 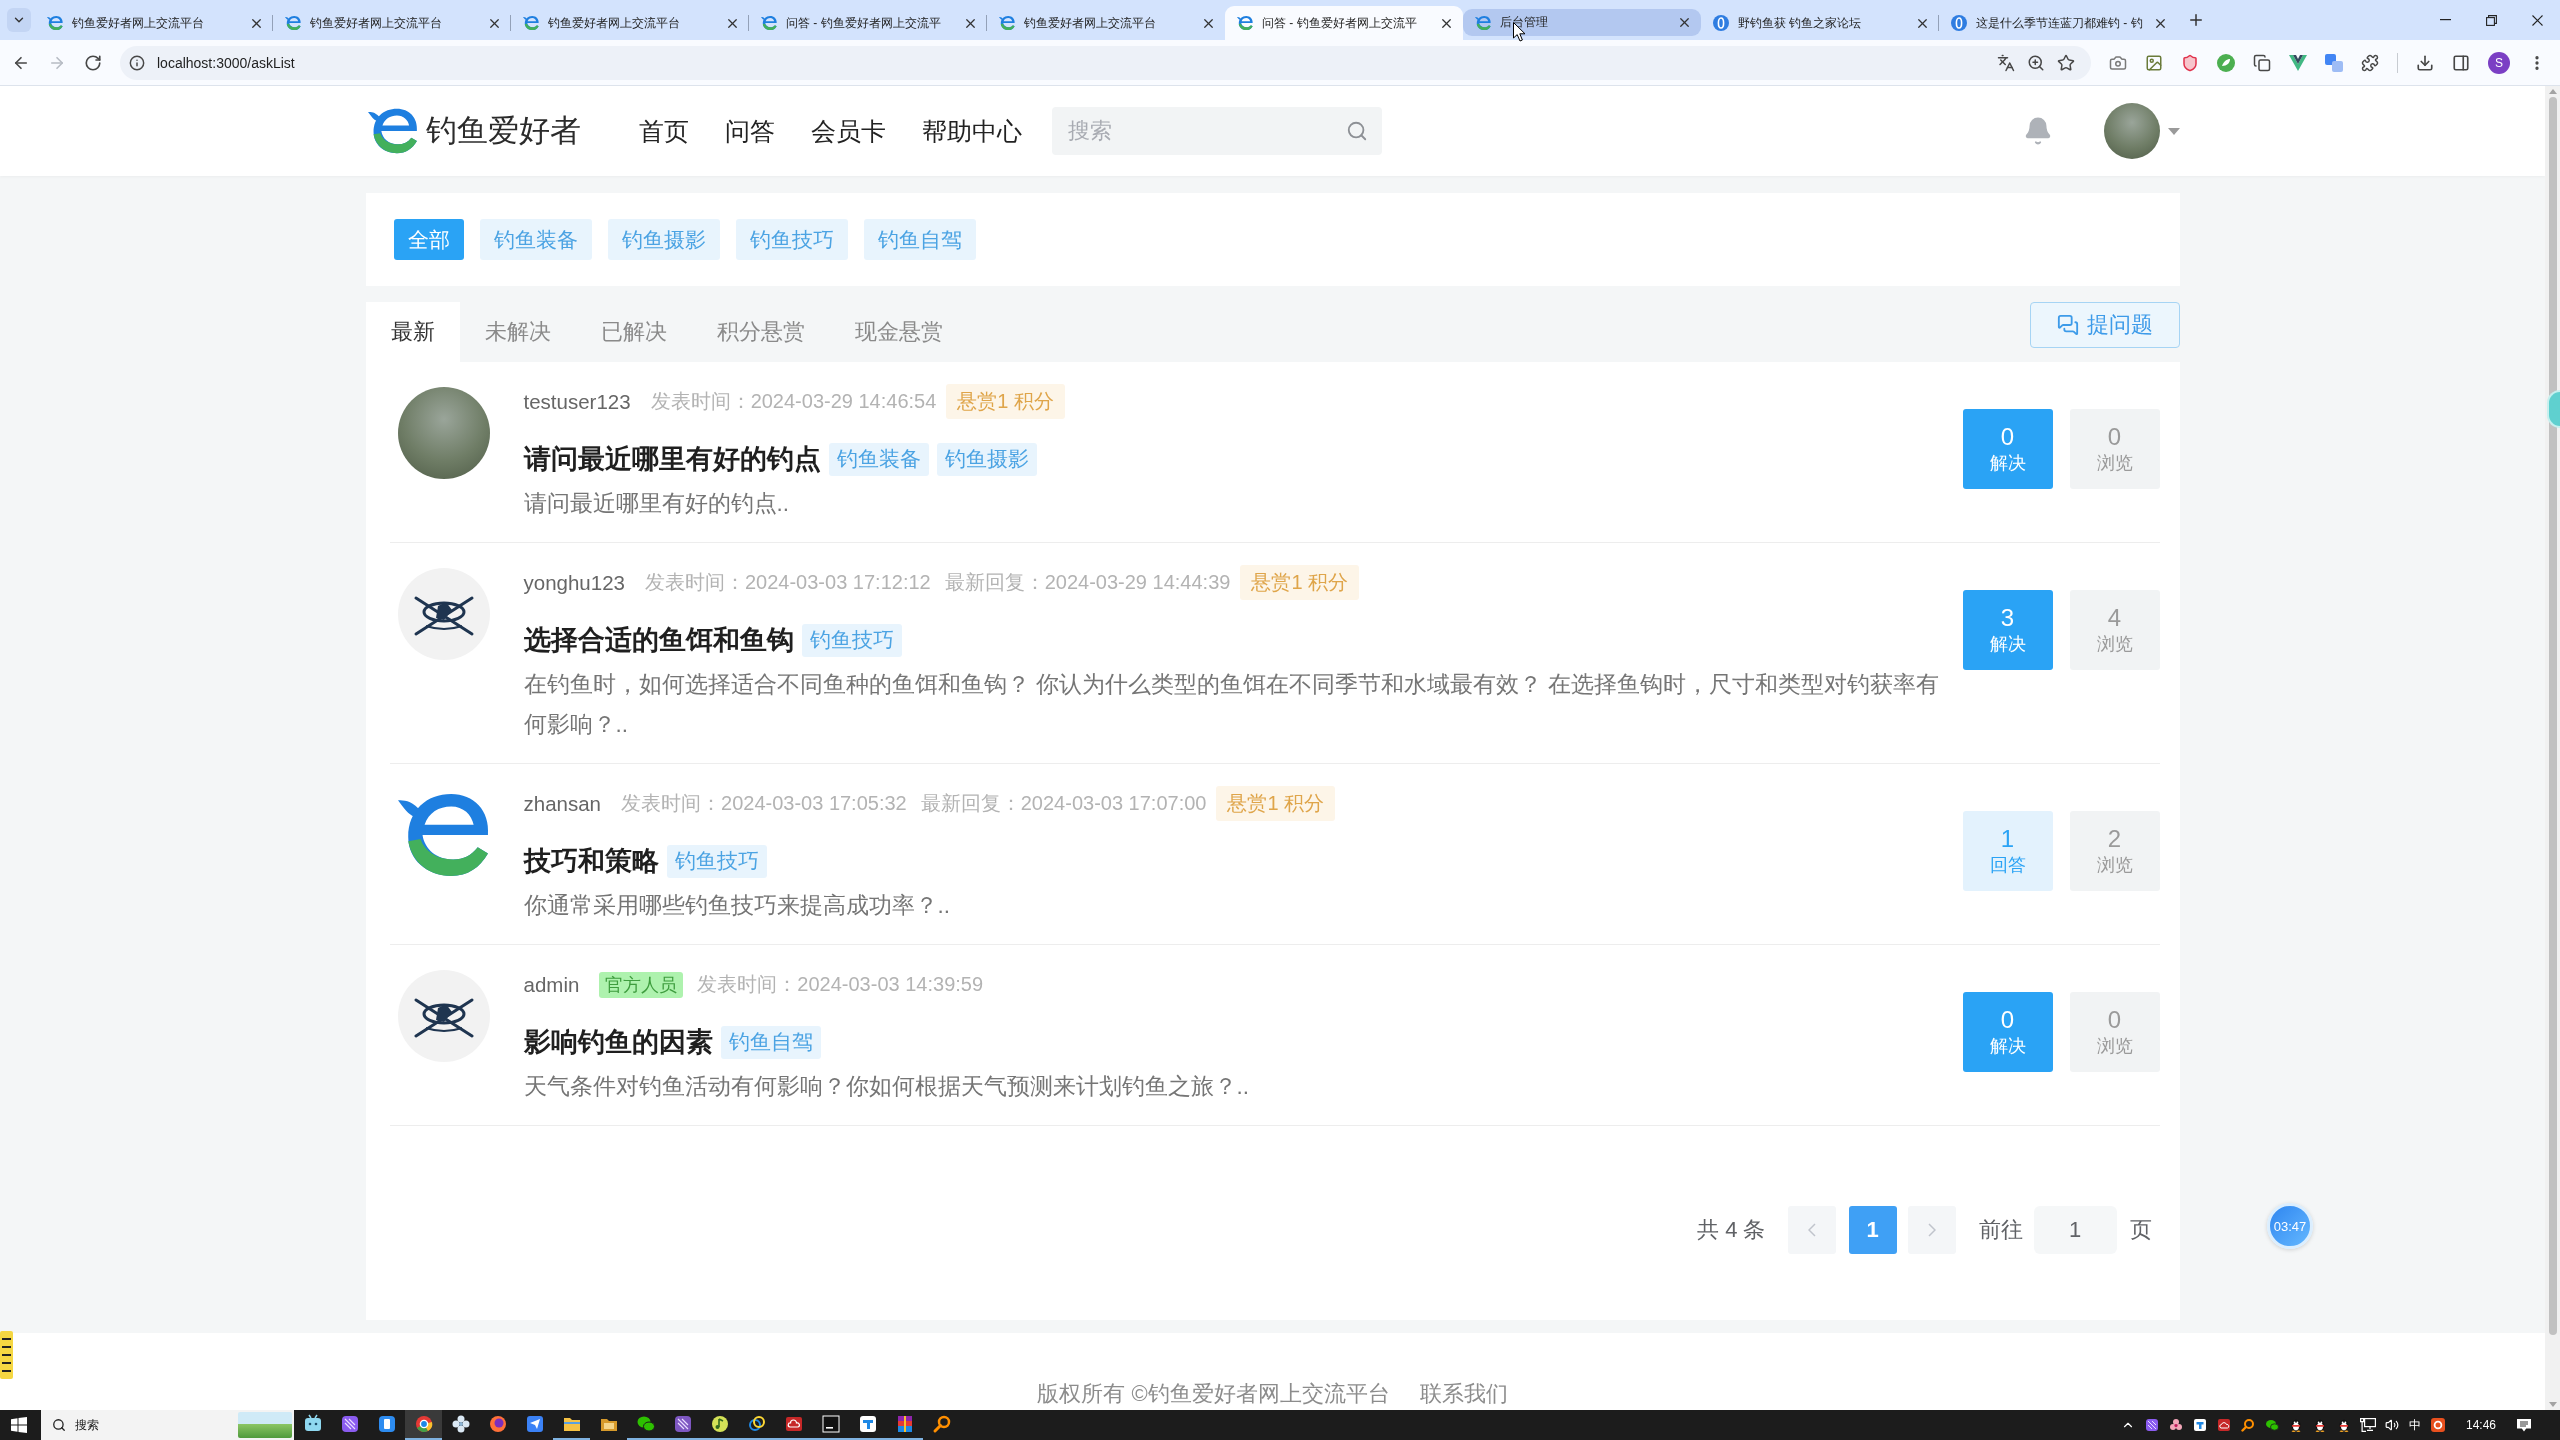 What do you see at coordinates (1213, 1394) in the screenshot?
I see `copyright-text: 版权所有 ©钓鱼爱好者网上交流平台` at bounding box center [1213, 1394].